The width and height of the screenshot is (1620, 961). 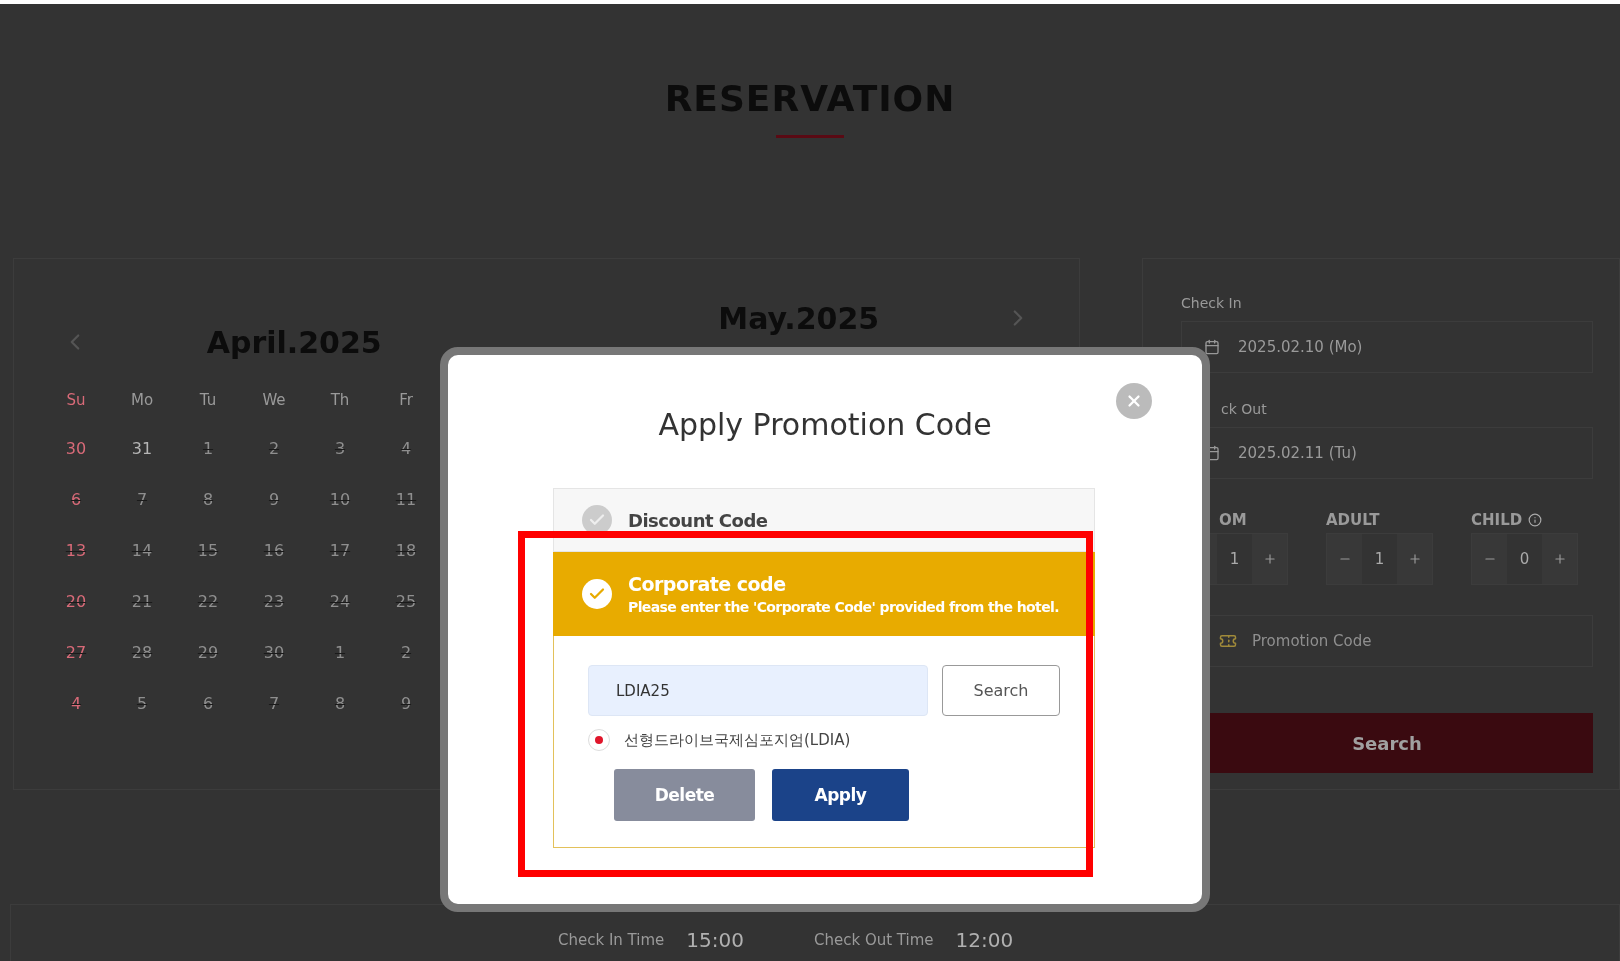 What do you see at coordinates (824, 520) in the screenshot?
I see `code-option: Discount Code` at bounding box center [824, 520].